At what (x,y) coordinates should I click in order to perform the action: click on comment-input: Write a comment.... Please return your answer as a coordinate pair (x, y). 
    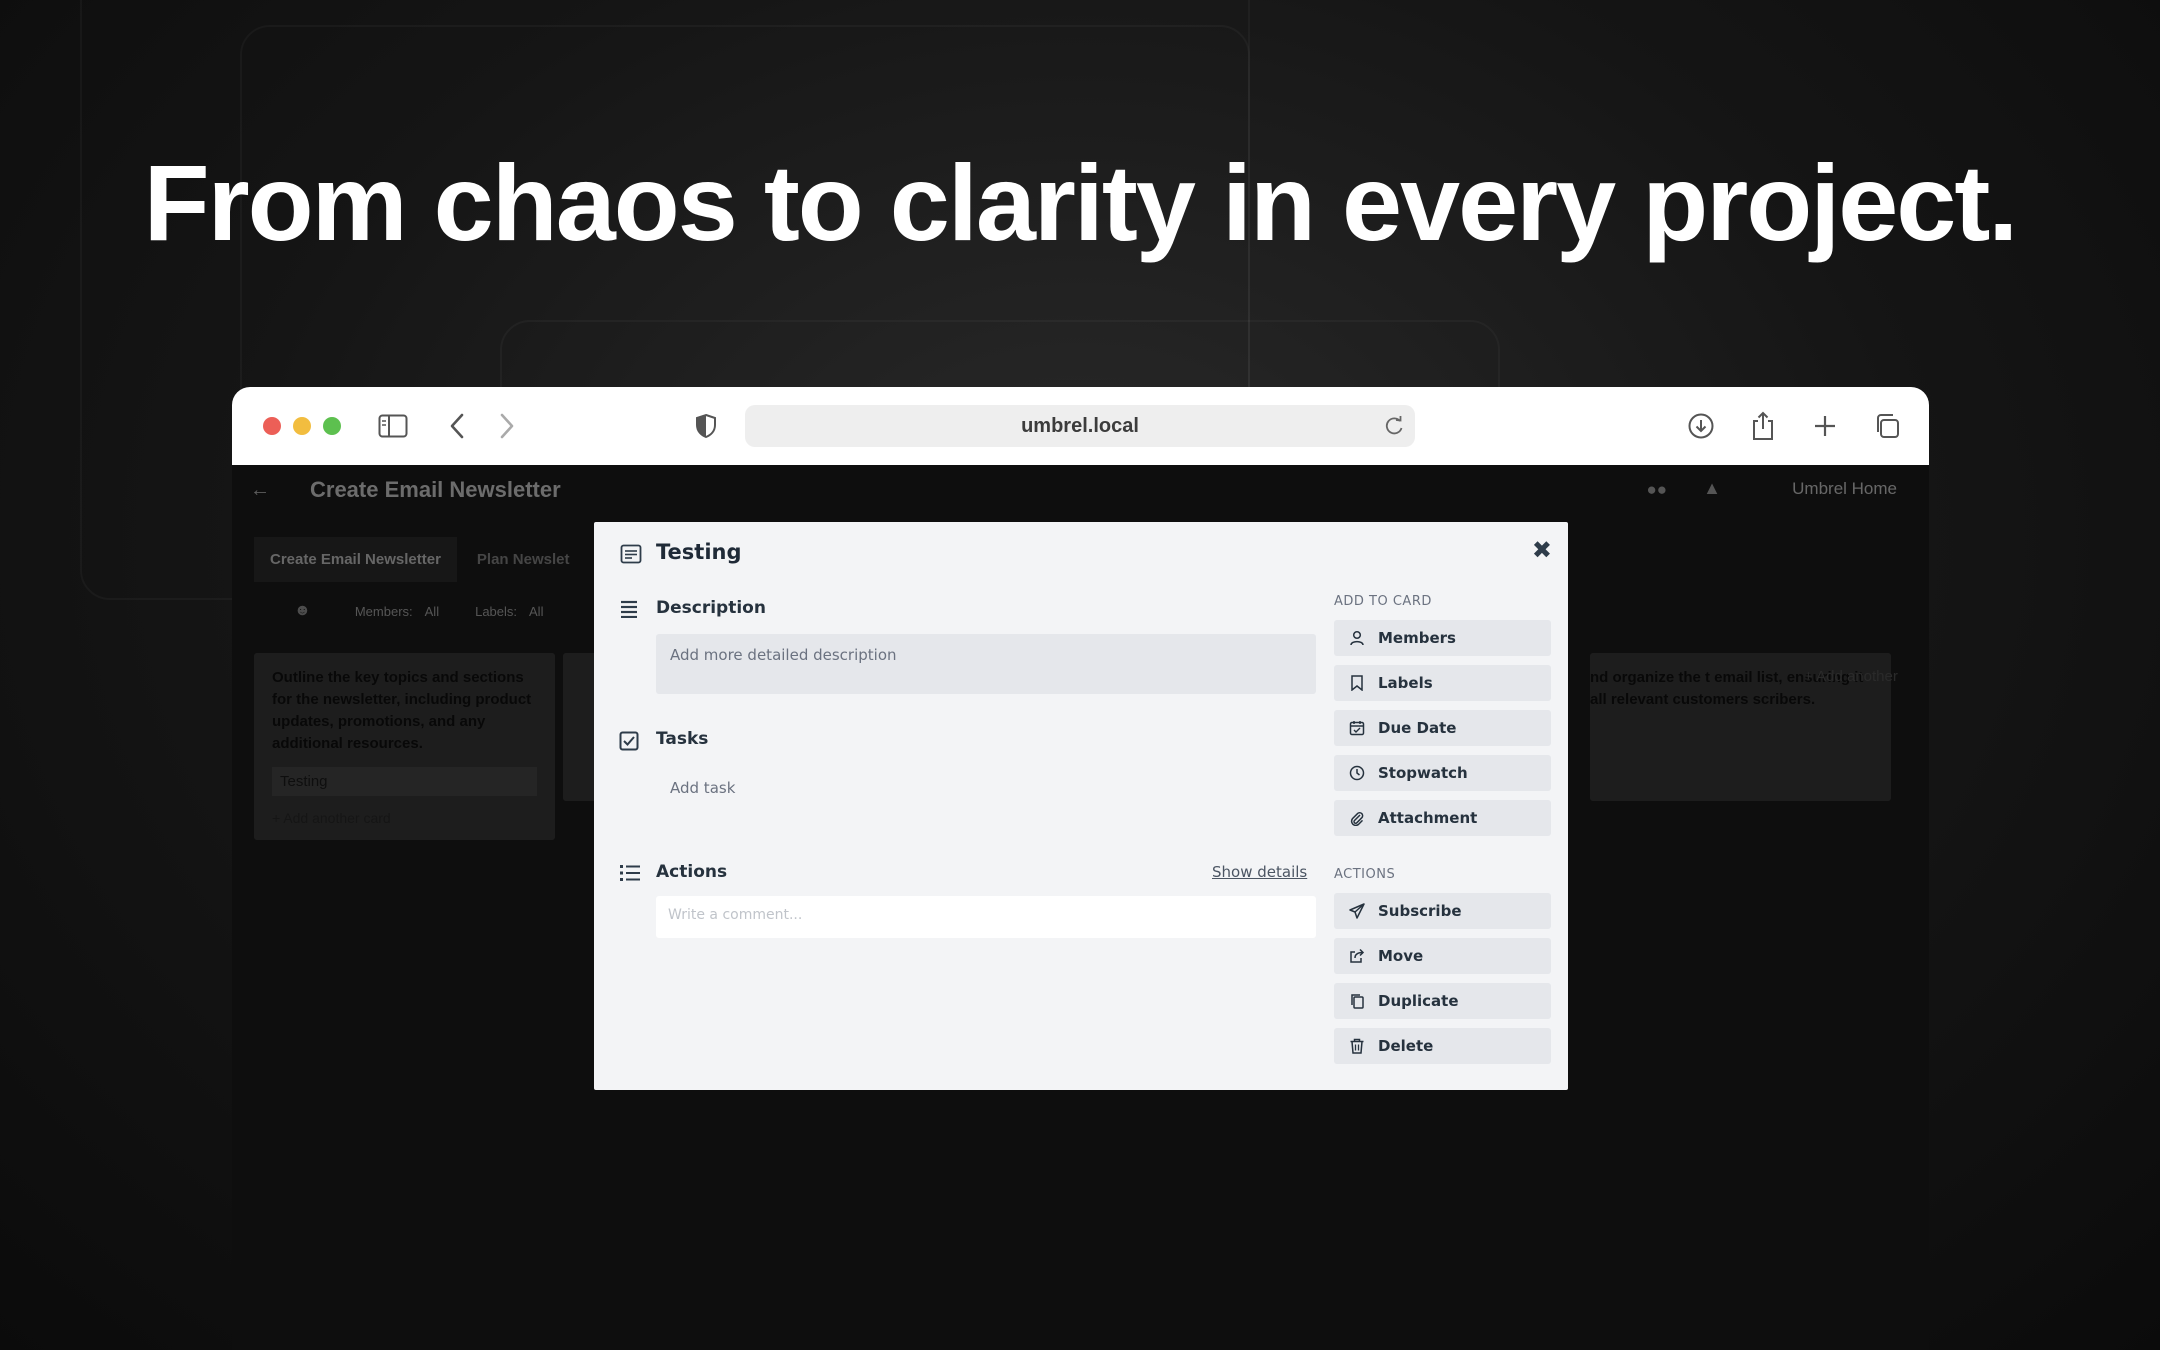
    Looking at the image, I should click on (986, 917).